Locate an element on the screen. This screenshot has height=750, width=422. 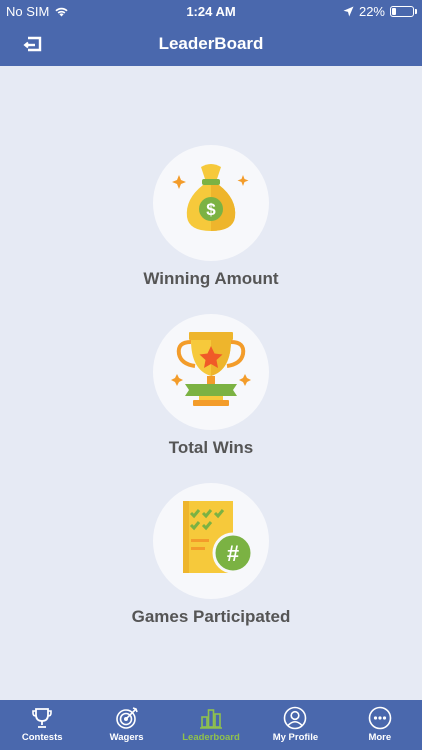
user-icon is located at coordinates (295, 718).